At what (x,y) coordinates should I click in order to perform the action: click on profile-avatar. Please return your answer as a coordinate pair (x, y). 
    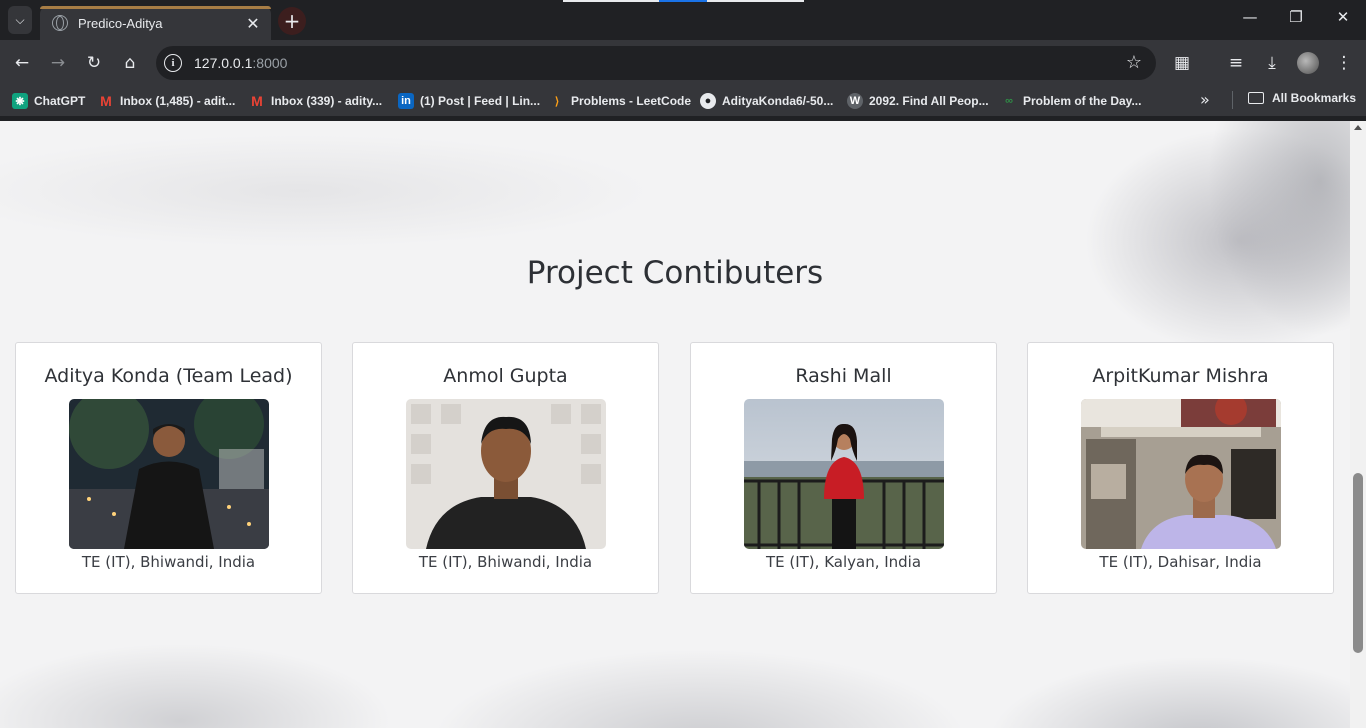
    Looking at the image, I should click on (1308, 63).